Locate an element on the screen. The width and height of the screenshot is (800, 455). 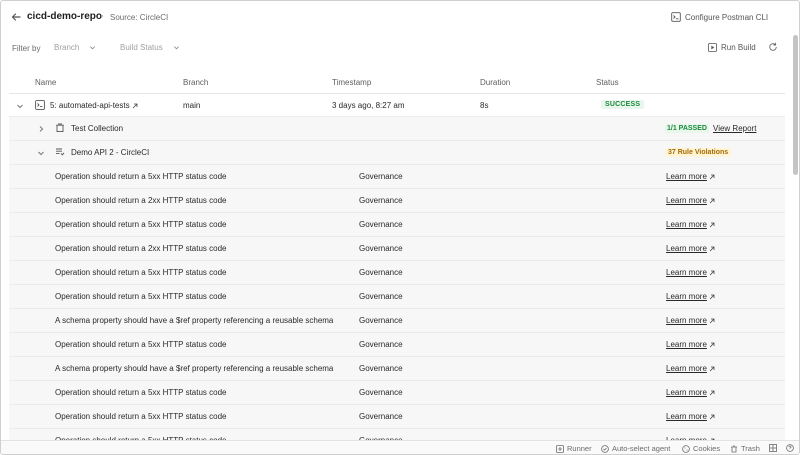
build-name: 5: automated-api-tests is located at coordinates (90, 105).